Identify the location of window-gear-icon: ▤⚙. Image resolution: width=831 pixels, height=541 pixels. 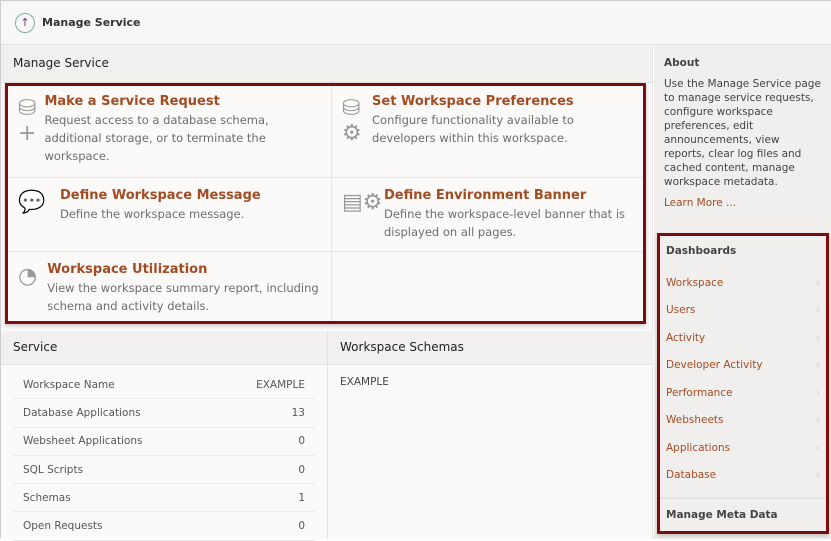
(362, 202).